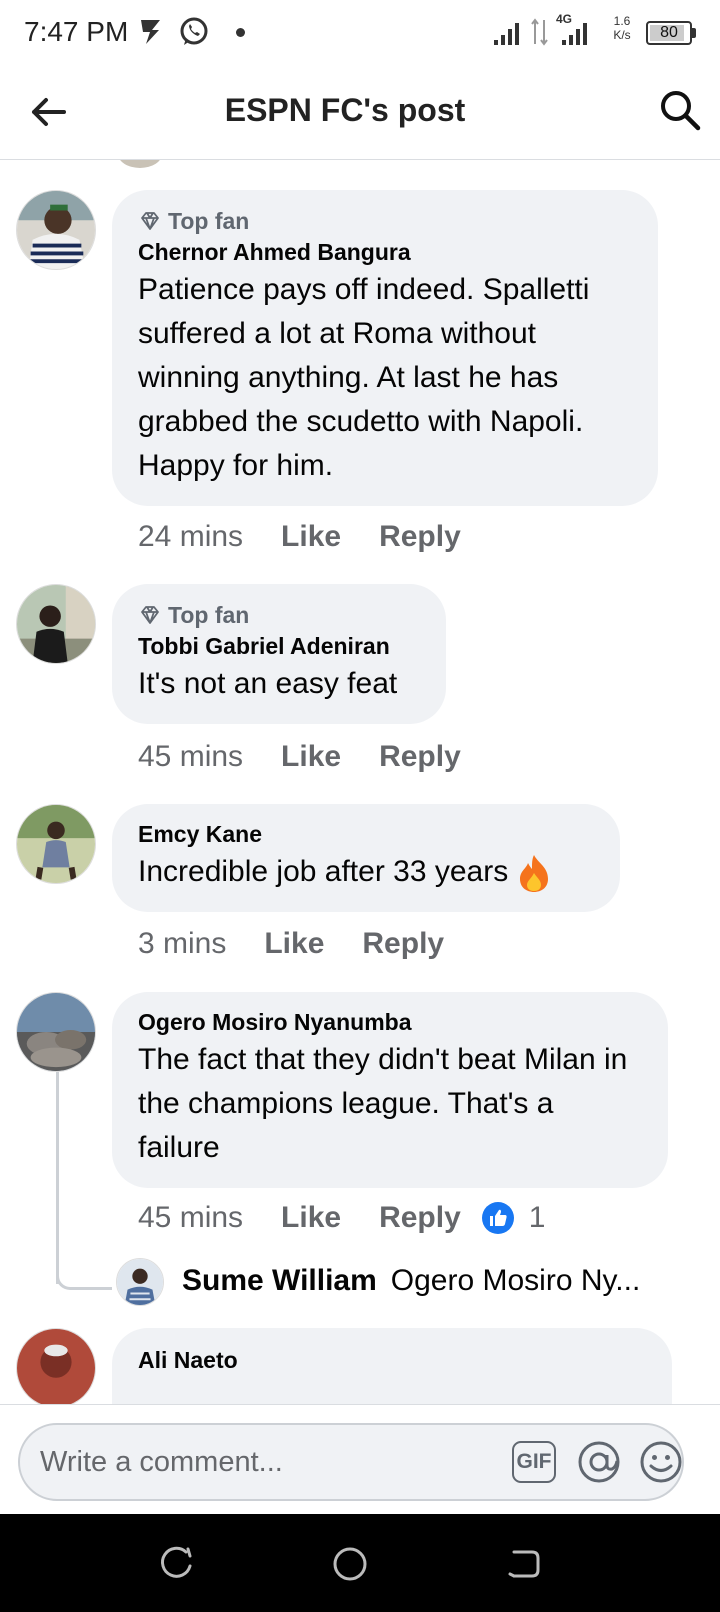 The height and width of the screenshot is (1612, 720). Describe the element at coordinates (76, 31) in the screenshot. I see `status-time: 7:47 PM` at that location.